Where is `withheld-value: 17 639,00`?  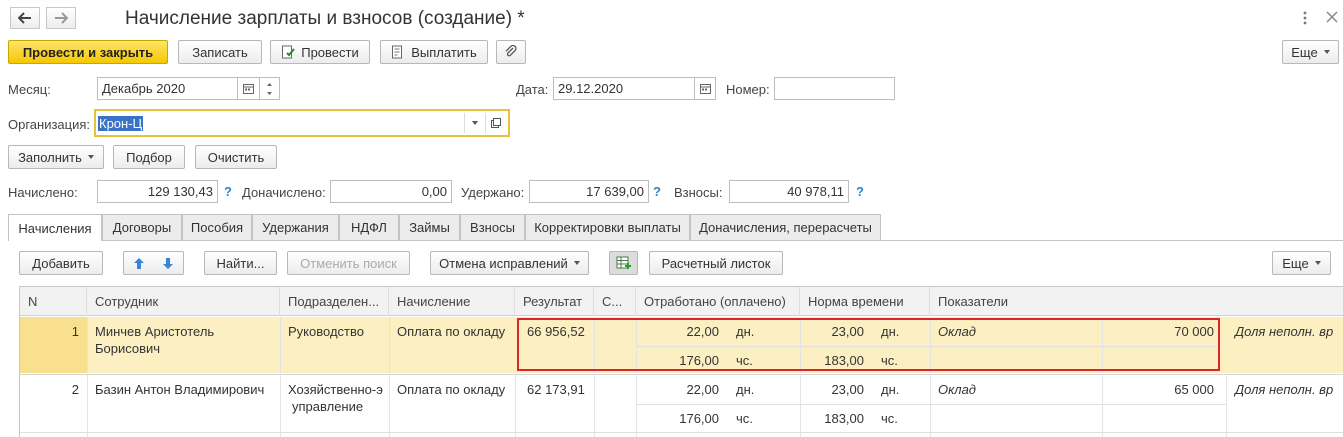
withheld-value: 17 639,00 is located at coordinates (589, 191).